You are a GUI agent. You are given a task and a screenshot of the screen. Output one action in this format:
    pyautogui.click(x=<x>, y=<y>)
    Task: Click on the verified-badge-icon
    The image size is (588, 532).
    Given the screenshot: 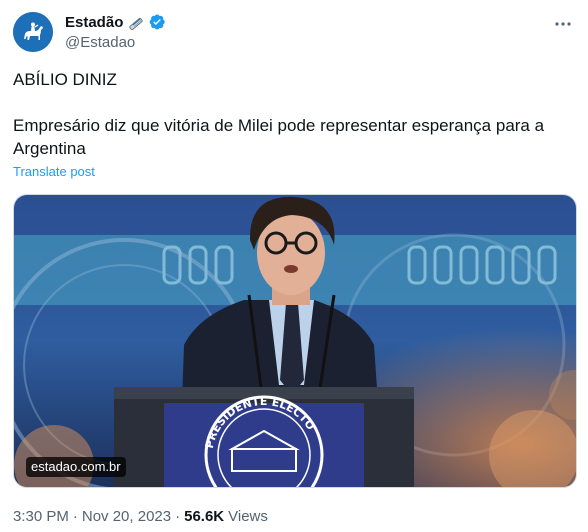 What is the action you would take?
    pyautogui.click(x=157, y=22)
    